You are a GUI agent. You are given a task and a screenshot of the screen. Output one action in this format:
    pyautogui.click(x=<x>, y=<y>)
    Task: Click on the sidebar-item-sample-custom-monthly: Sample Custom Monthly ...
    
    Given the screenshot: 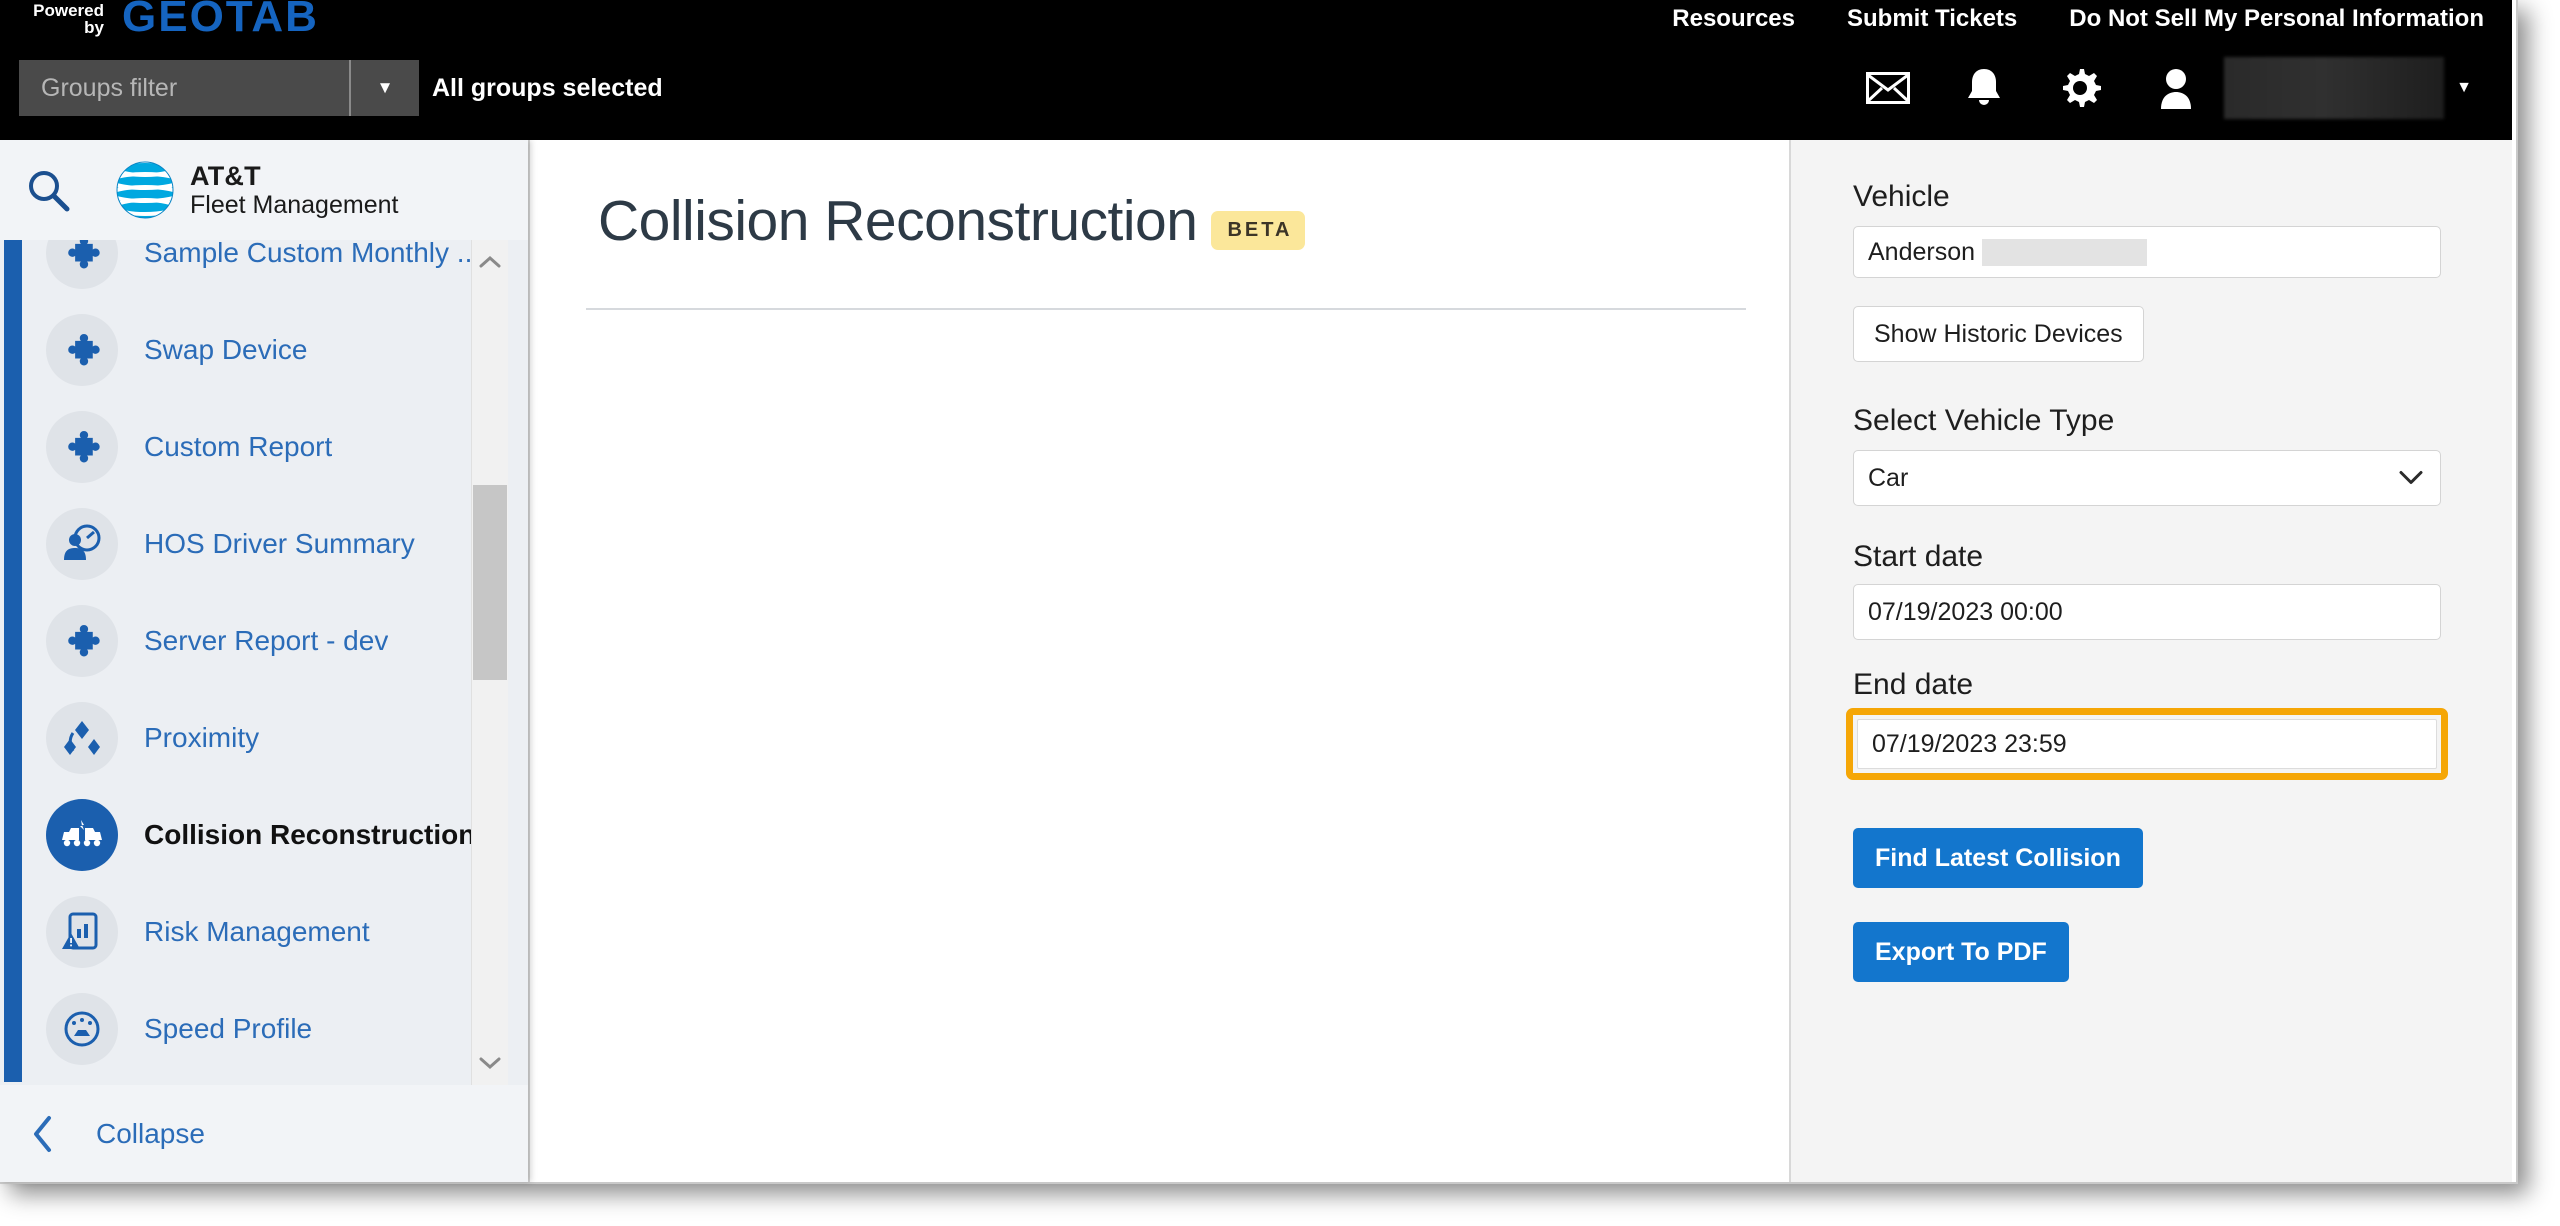 What is the action you would take?
    pyautogui.click(x=263, y=270)
    